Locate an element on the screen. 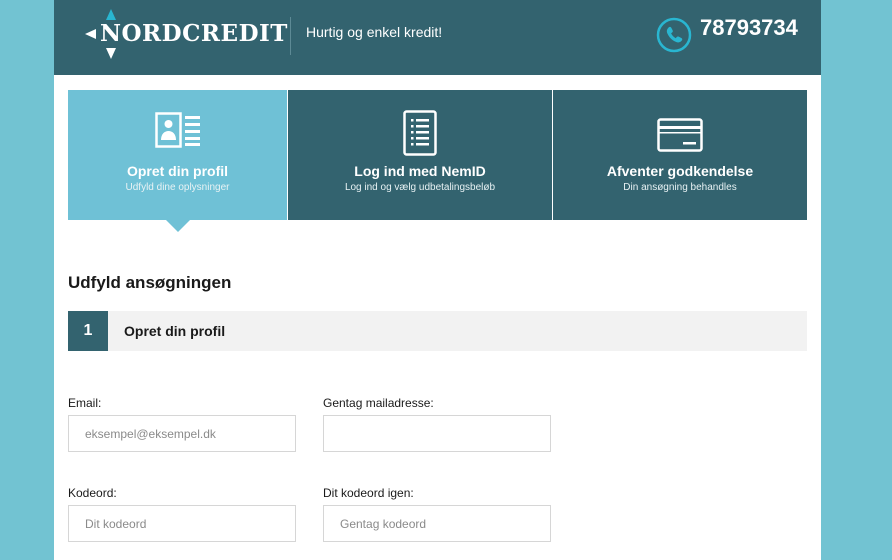 This screenshot has height=560, width=892. password-repeat-input is located at coordinates (437, 523).